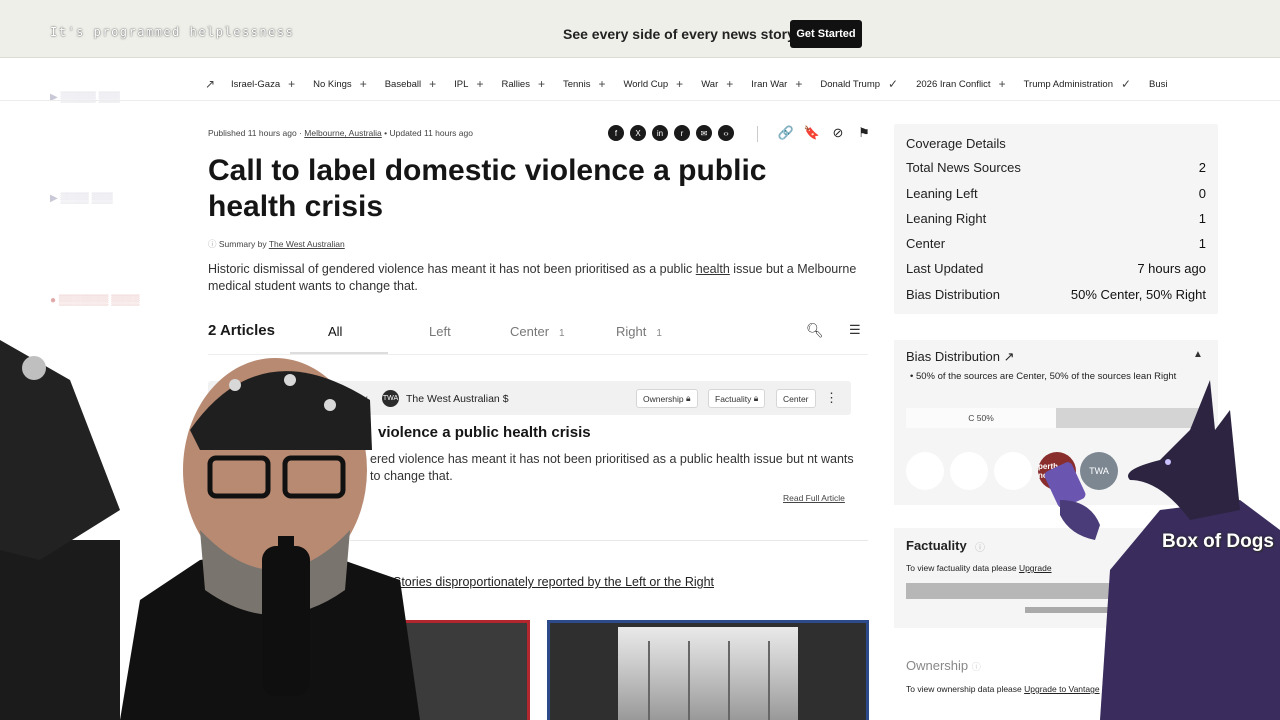 This screenshot has width=1280, height=720. What do you see at coordinates (953, 356) in the screenshot?
I see `bias-title-text: Bias Distribution` at bounding box center [953, 356].